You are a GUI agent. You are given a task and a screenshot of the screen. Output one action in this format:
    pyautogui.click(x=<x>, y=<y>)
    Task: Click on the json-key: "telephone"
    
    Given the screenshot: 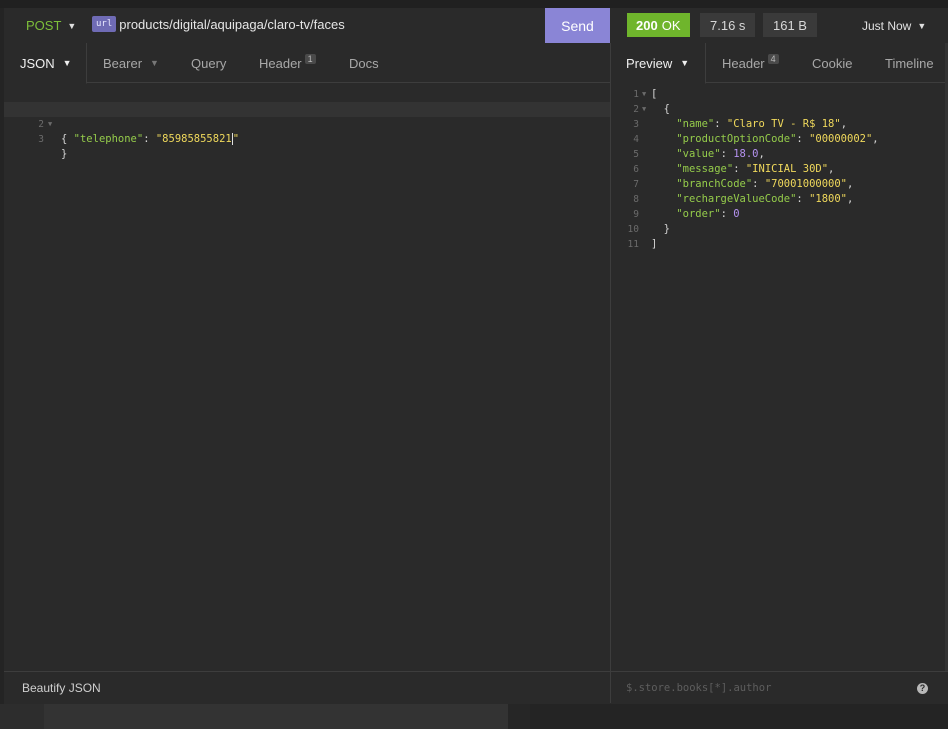 What is the action you would take?
    pyautogui.click(x=108, y=139)
    